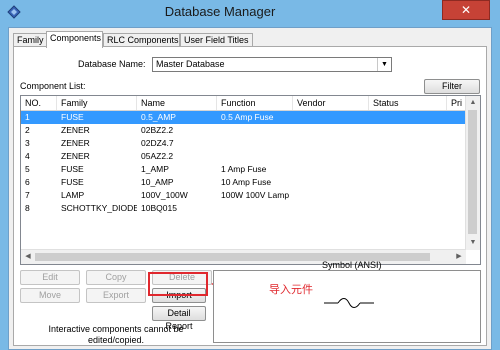 This screenshot has height=350, width=500. I want to click on table-row: 6 FUSE 10_AMP 10 Amp Fuse, so click(243, 182).